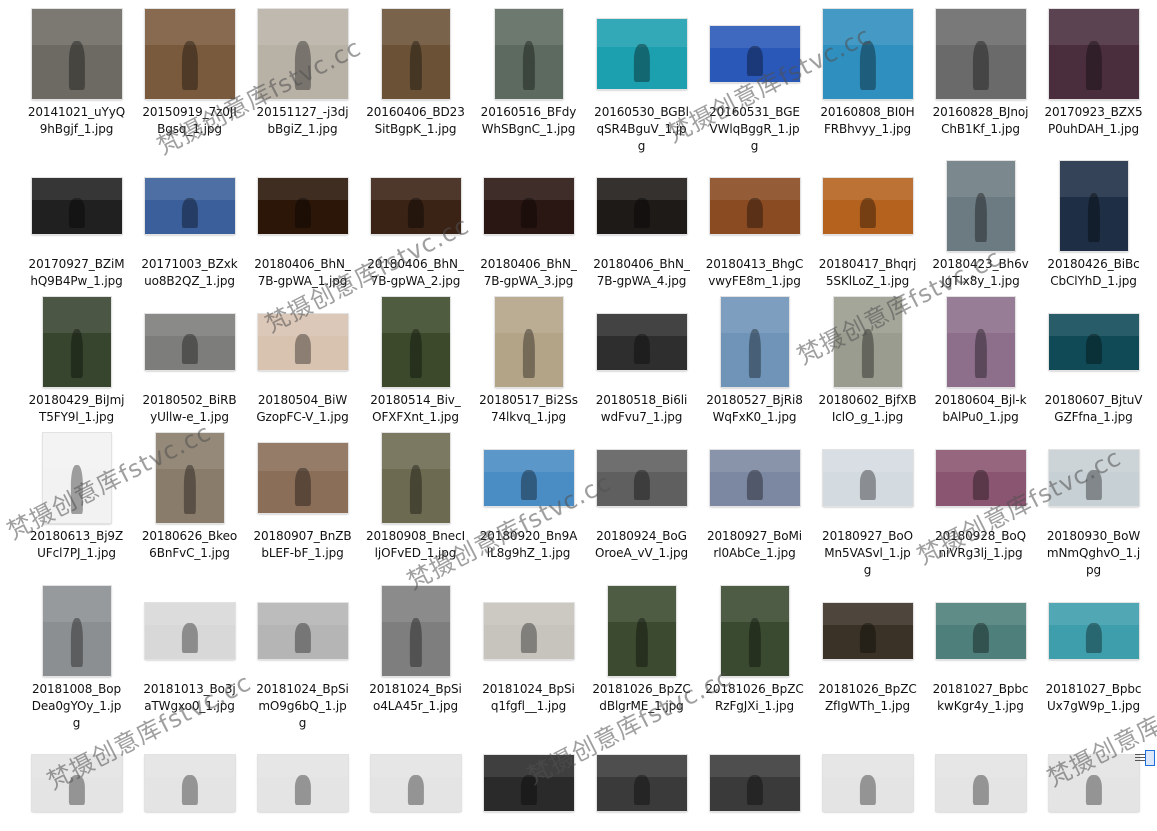 This screenshot has width=1157, height=831. What do you see at coordinates (528, 272) in the screenshot?
I see `file-name-label: 20180406_BhN_ 7B-gpWA_3.jpg` at bounding box center [528, 272].